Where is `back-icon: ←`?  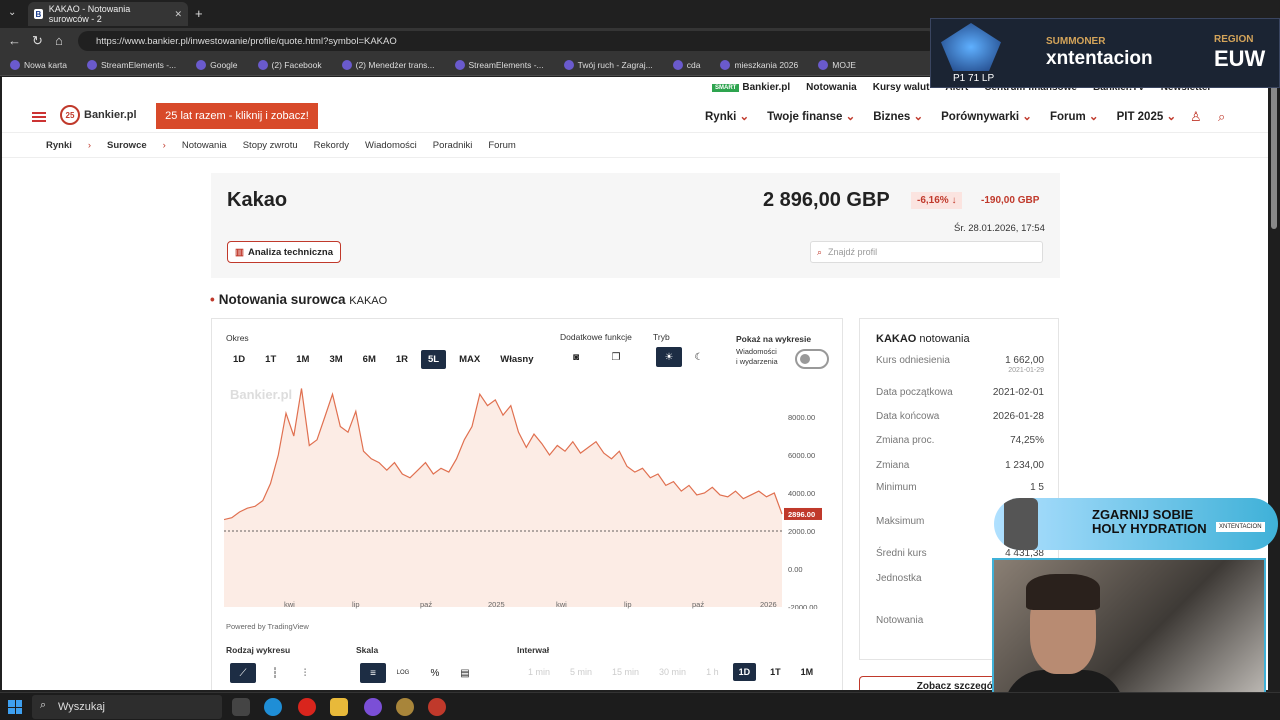
back-icon: ← is located at coordinates (14, 40).